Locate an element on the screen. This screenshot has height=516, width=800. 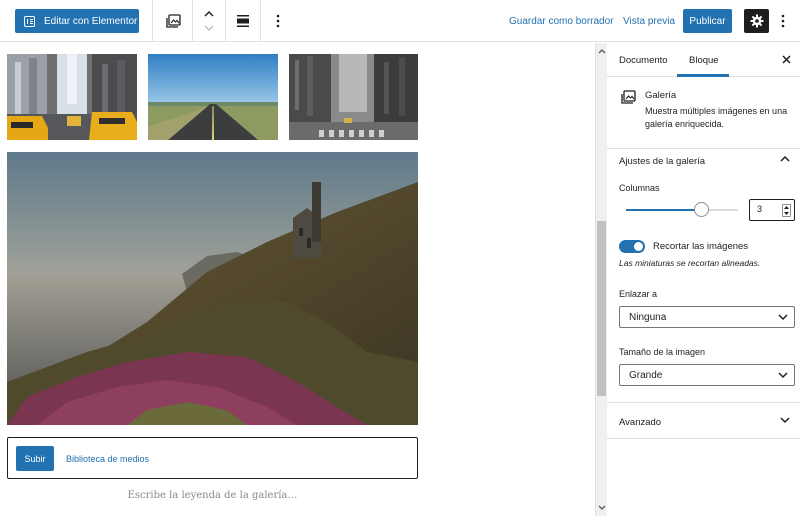
tab-document: Documento is located at coordinates (643, 60).